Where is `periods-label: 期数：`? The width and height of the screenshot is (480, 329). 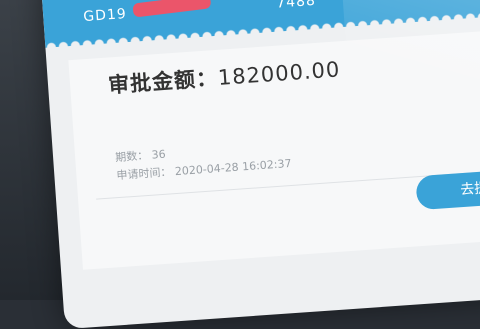 periods-label: 期数： is located at coordinates (131, 156).